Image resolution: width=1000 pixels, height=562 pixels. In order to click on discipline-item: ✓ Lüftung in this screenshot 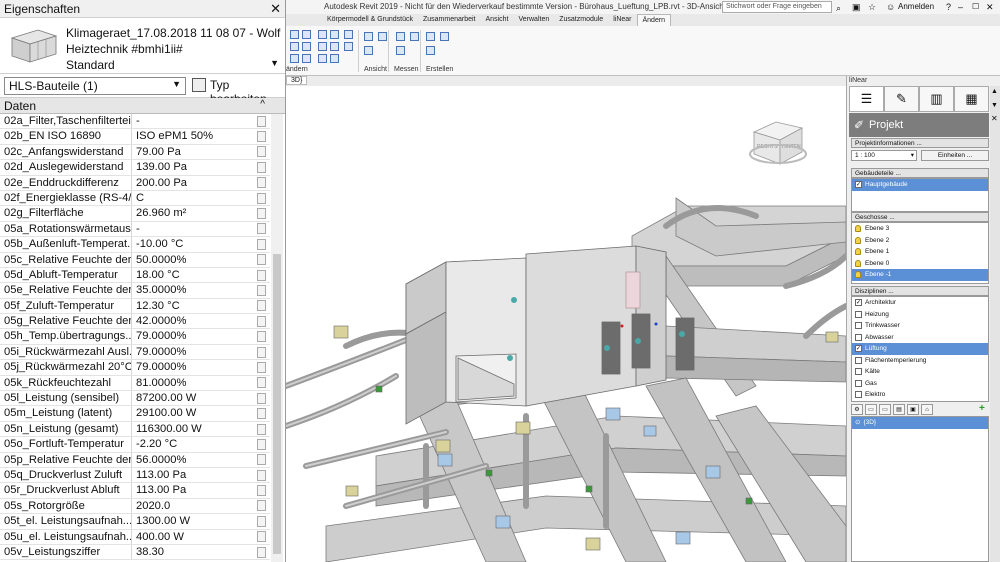, I will do `click(920, 349)`.